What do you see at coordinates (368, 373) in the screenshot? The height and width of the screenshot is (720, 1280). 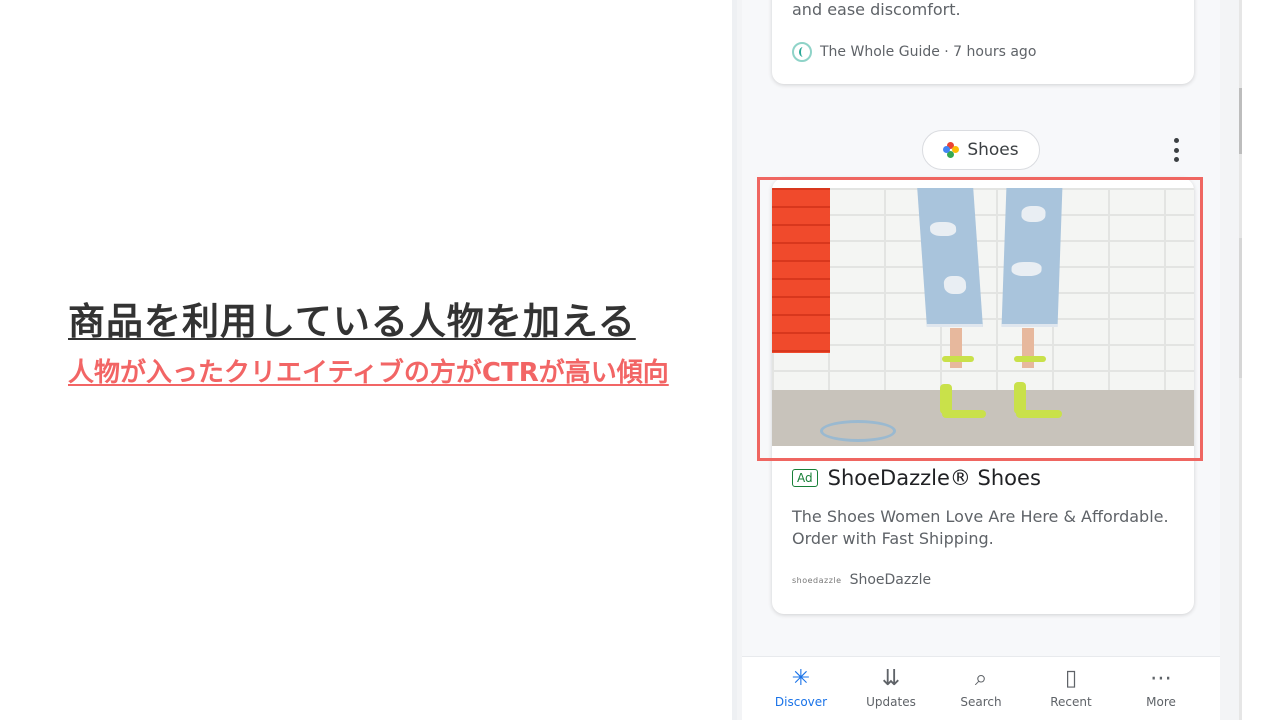 I see `slide-subline: 人物が入ったクリエイティブの方がCTRが高い傾向` at bounding box center [368, 373].